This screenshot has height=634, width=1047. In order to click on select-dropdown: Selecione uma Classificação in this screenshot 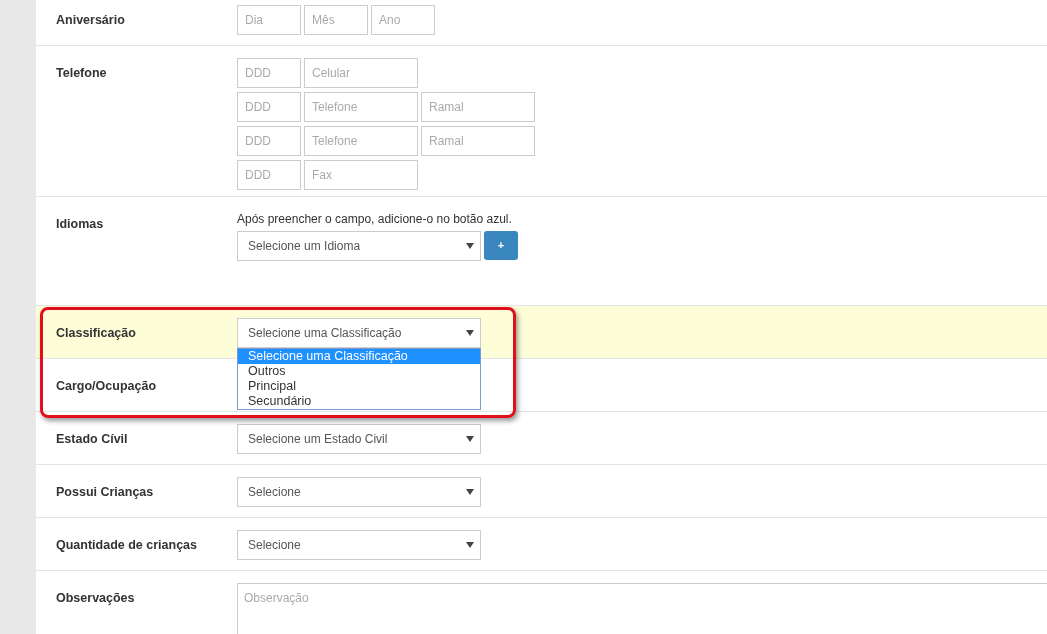, I will do `click(359, 333)`.